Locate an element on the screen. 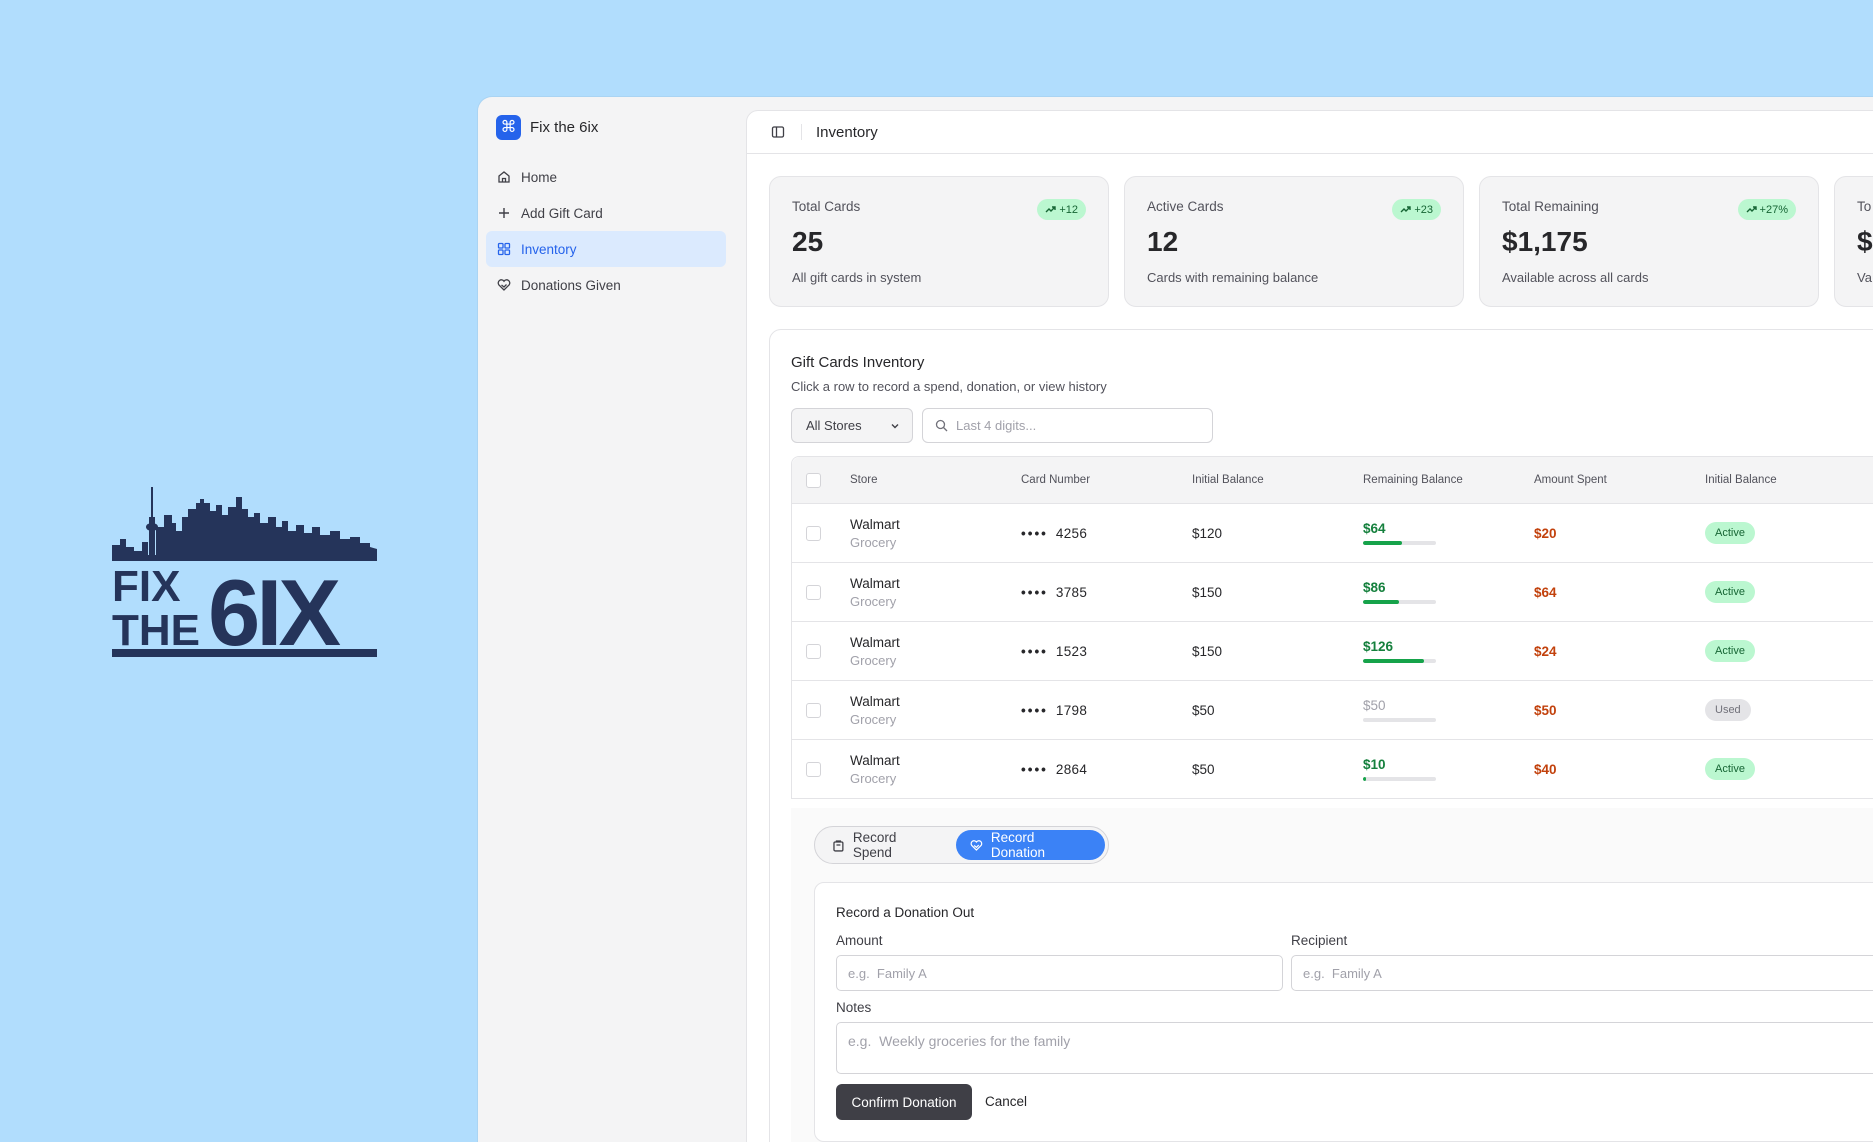 This screenshot has height=1142, width=1873. cancel-button: Cancel is located at coordinates (1006, 1101).